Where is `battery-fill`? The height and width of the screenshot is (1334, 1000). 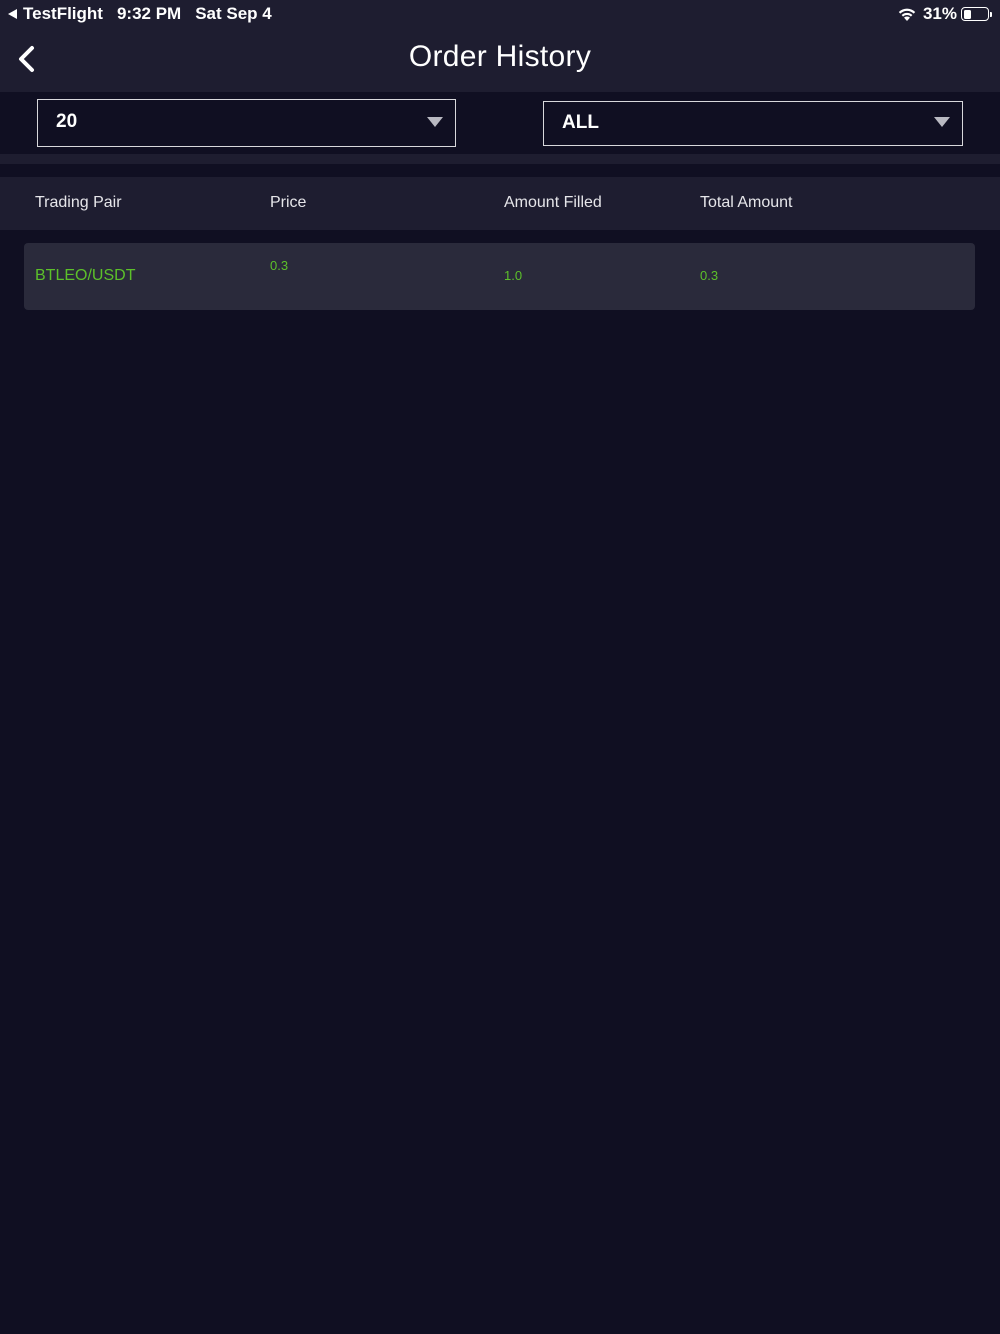 battery-fill is located at coordinates (967, 14).